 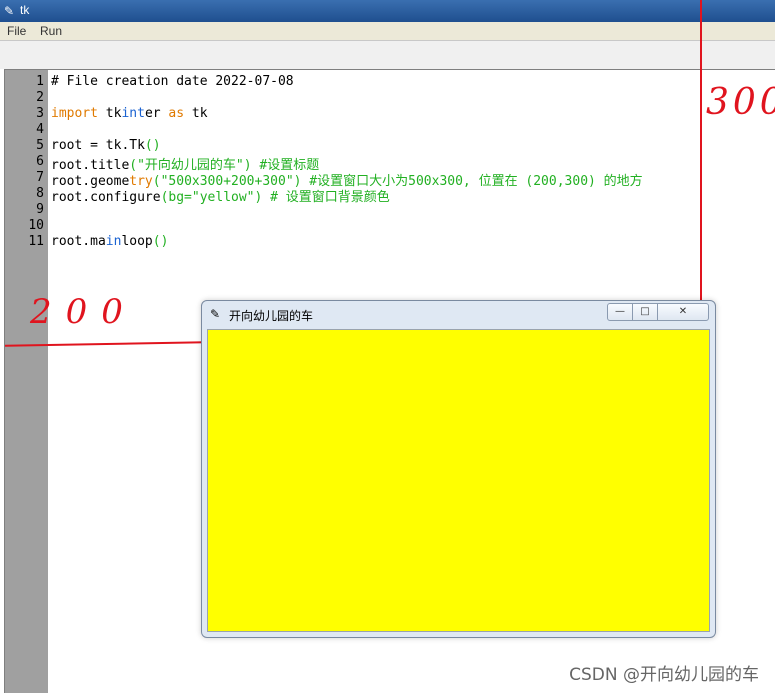 I want to click on outer-title-bar: ✎ tk, so click(x=387, y=11).